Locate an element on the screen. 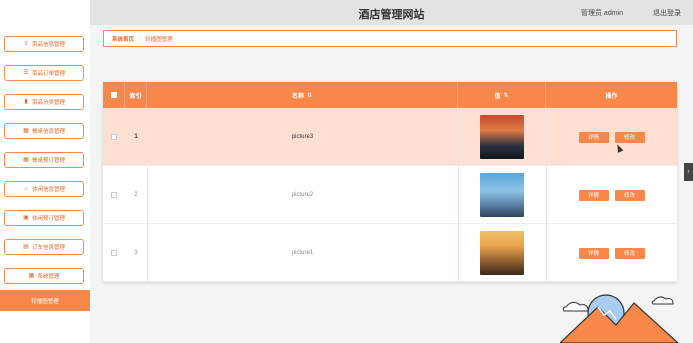 This screenshot has height=343, width=693. sidebar-item-label: 订车信息管理 is located at coordinates (48, 248).